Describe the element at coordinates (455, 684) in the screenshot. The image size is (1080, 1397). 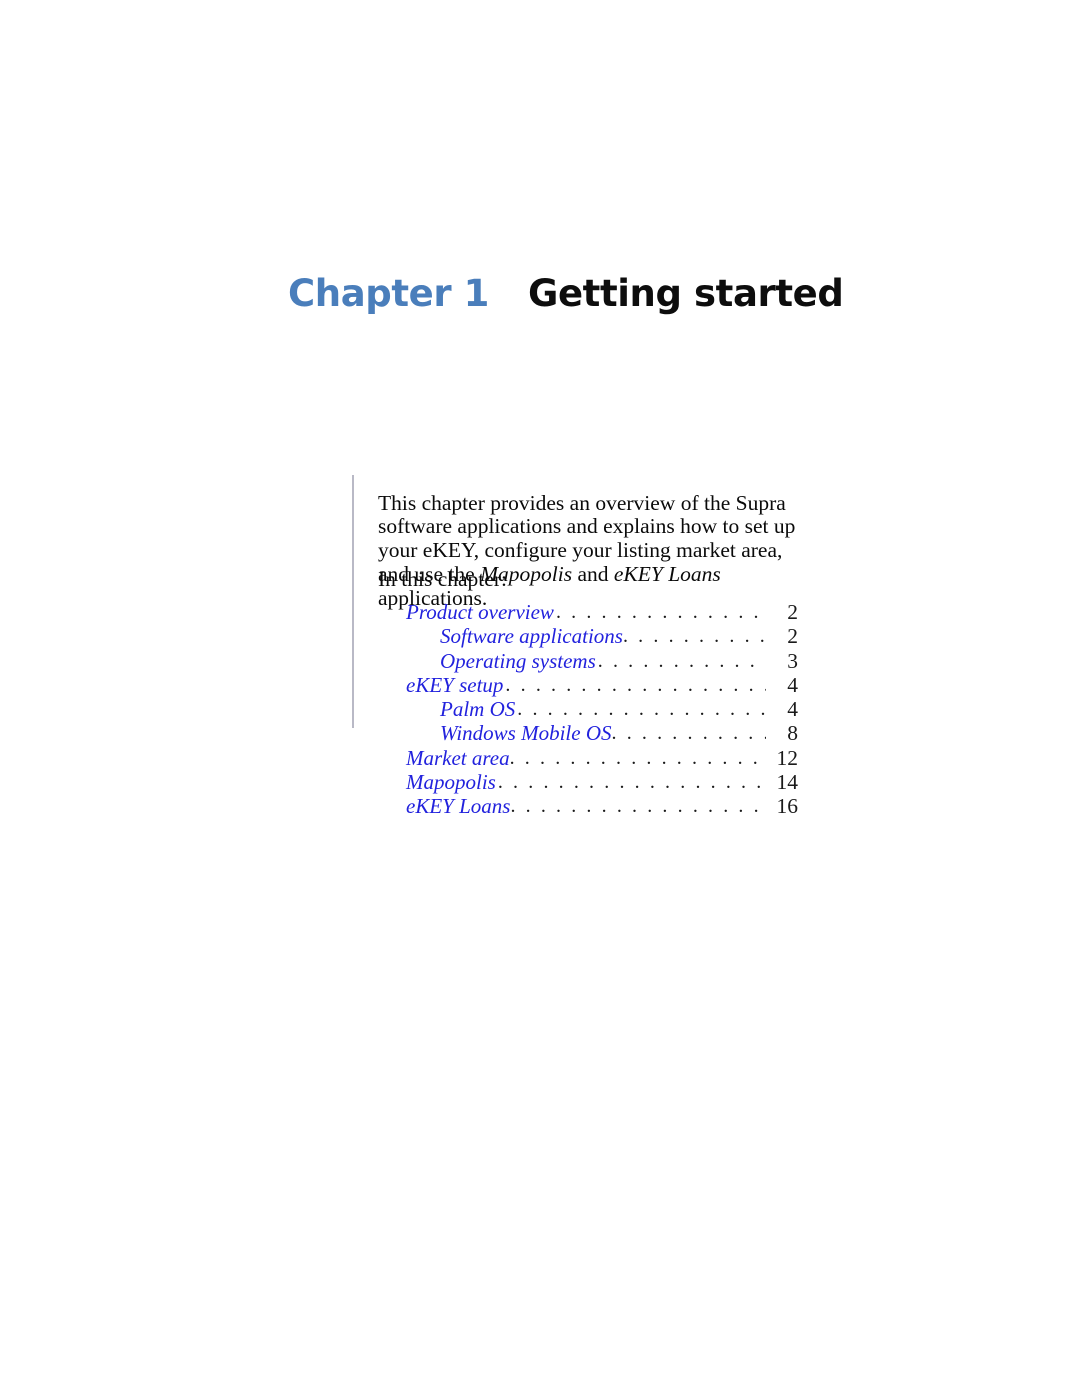
I see `toc-entry-title: eKEY setup` at that location.